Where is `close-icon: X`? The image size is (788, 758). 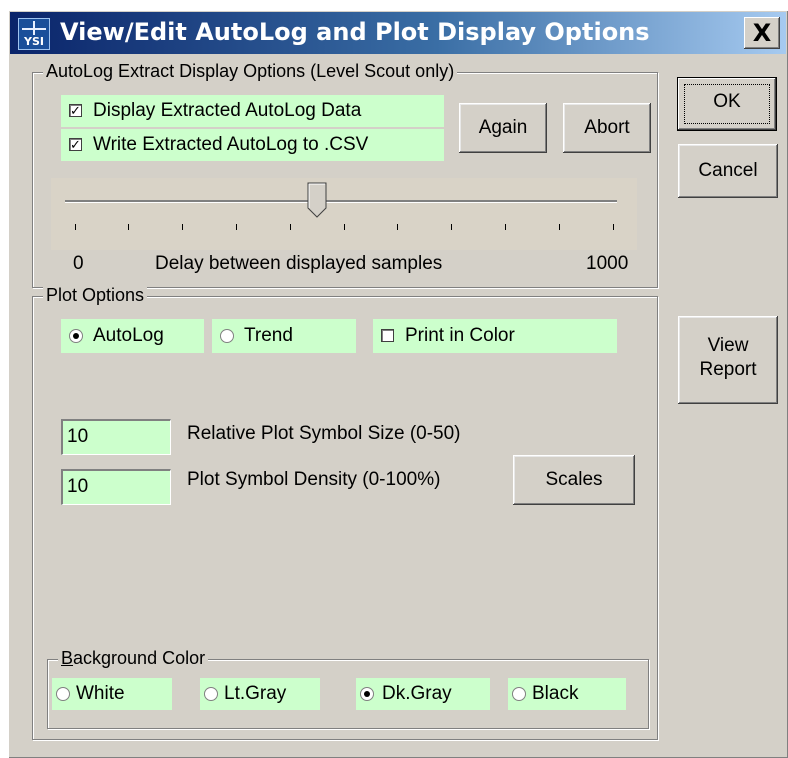 close-icon: X is located at coordinates (762, 33).